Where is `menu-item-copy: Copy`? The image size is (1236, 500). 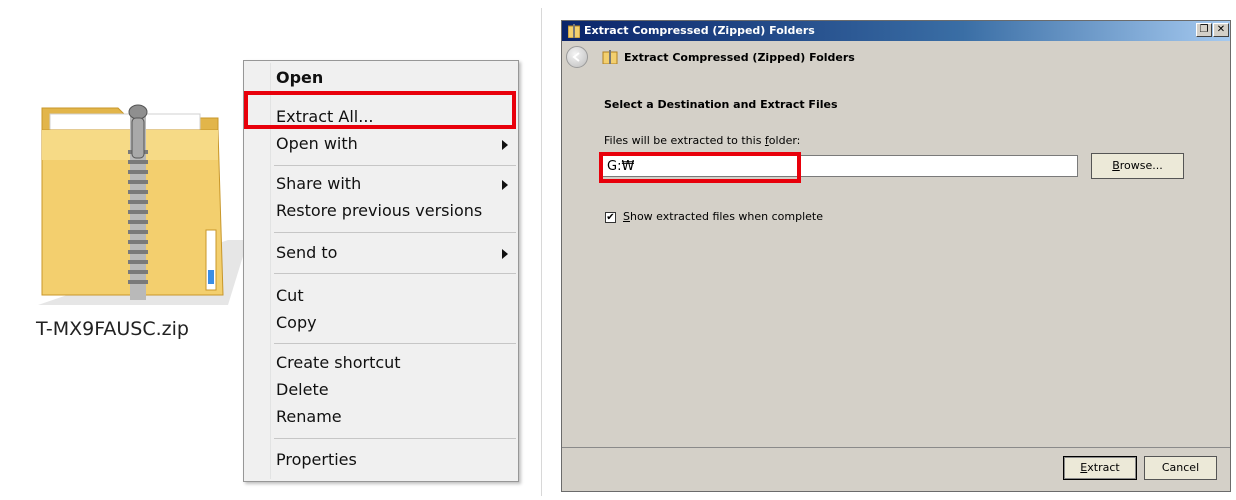
menu-item-copy: Copy is located at coordinates (381, 323).